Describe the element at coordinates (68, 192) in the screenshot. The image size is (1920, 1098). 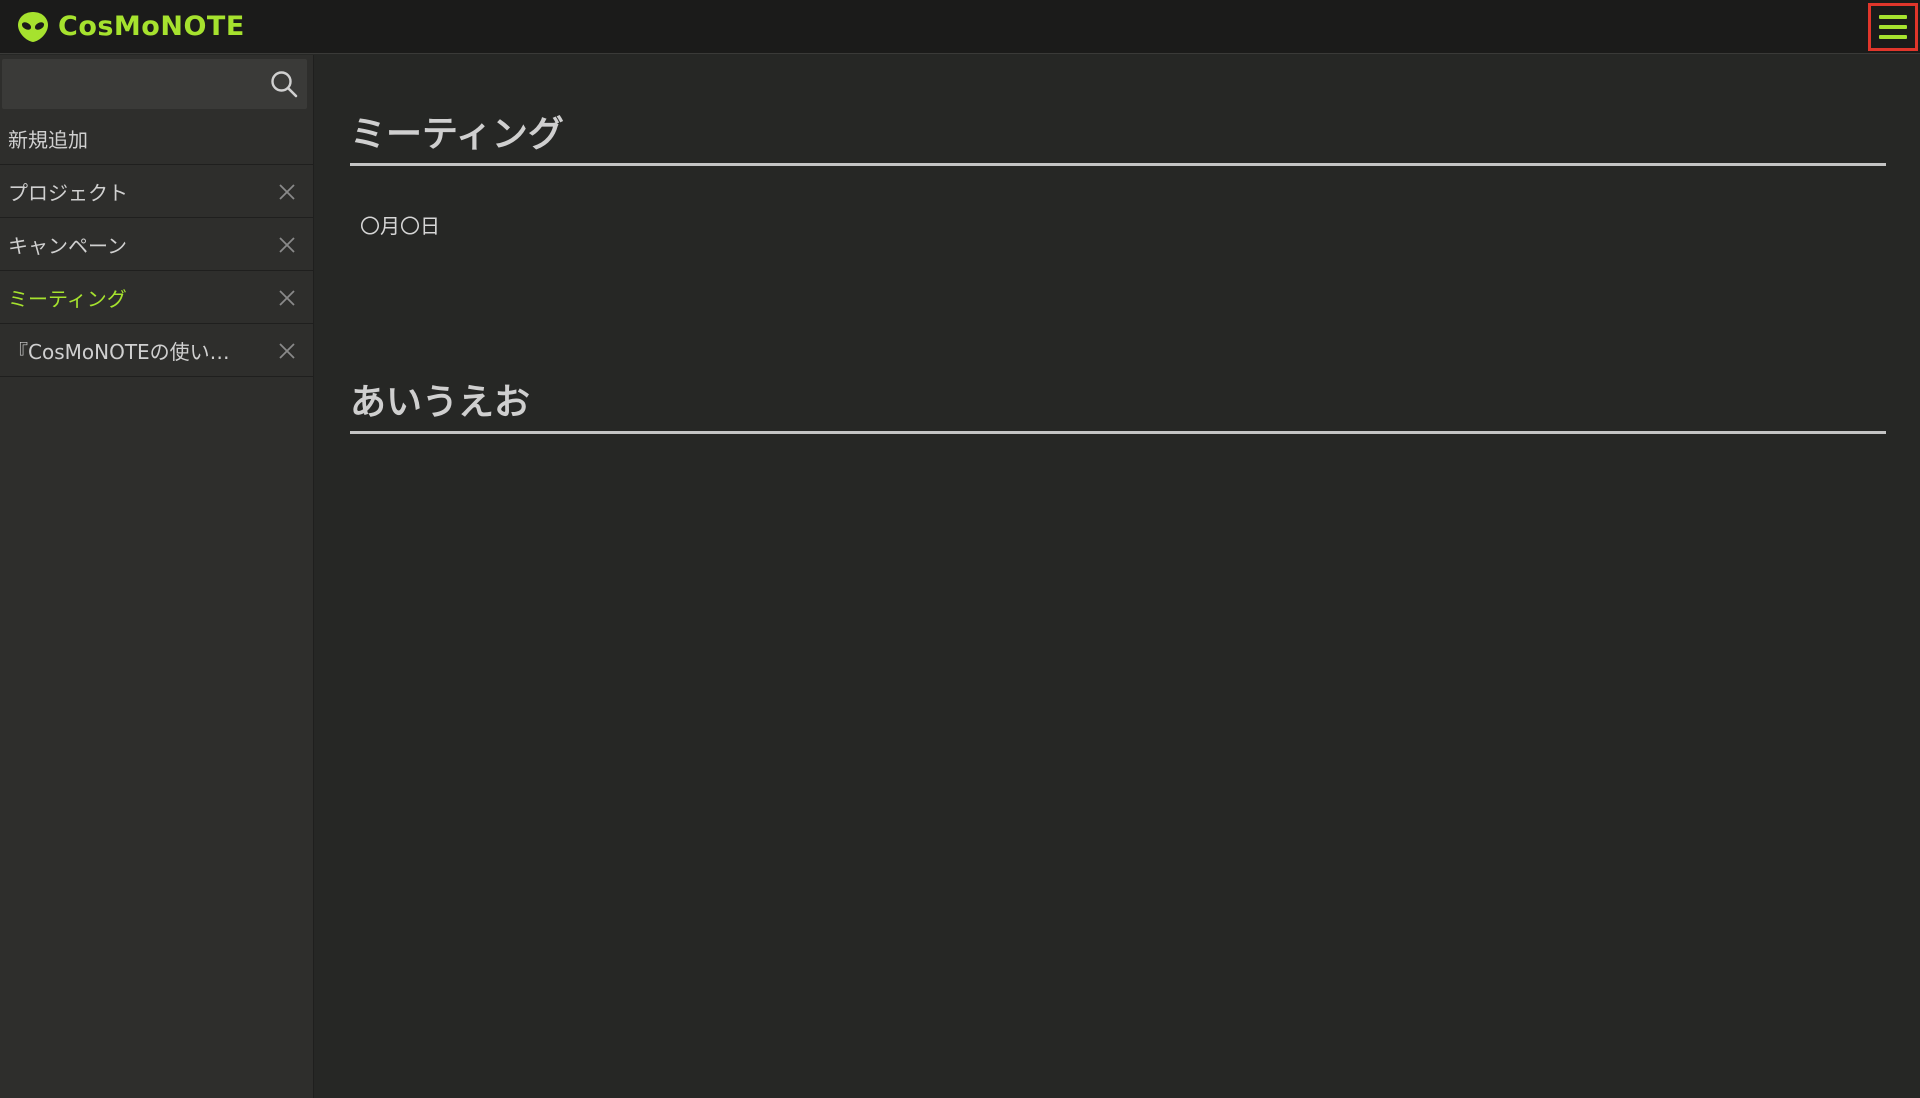
I see `sidebar-item-label: プロジェクト` at that location.